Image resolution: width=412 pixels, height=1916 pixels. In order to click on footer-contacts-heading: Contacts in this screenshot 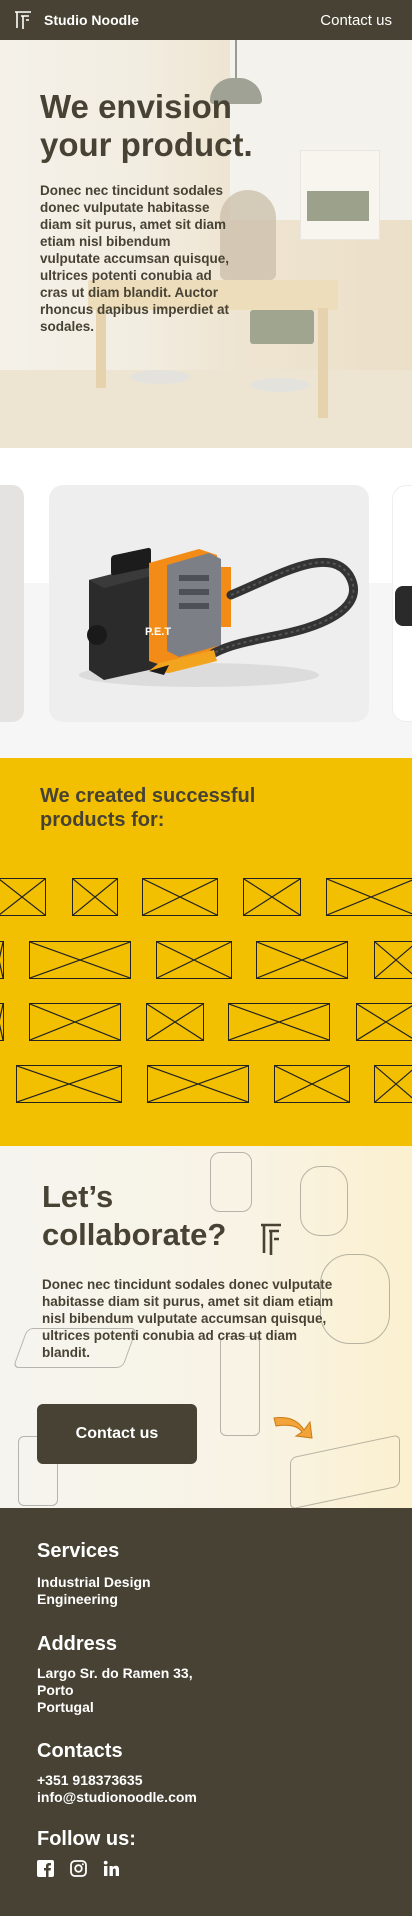, I will do `click(80, 1751)`.